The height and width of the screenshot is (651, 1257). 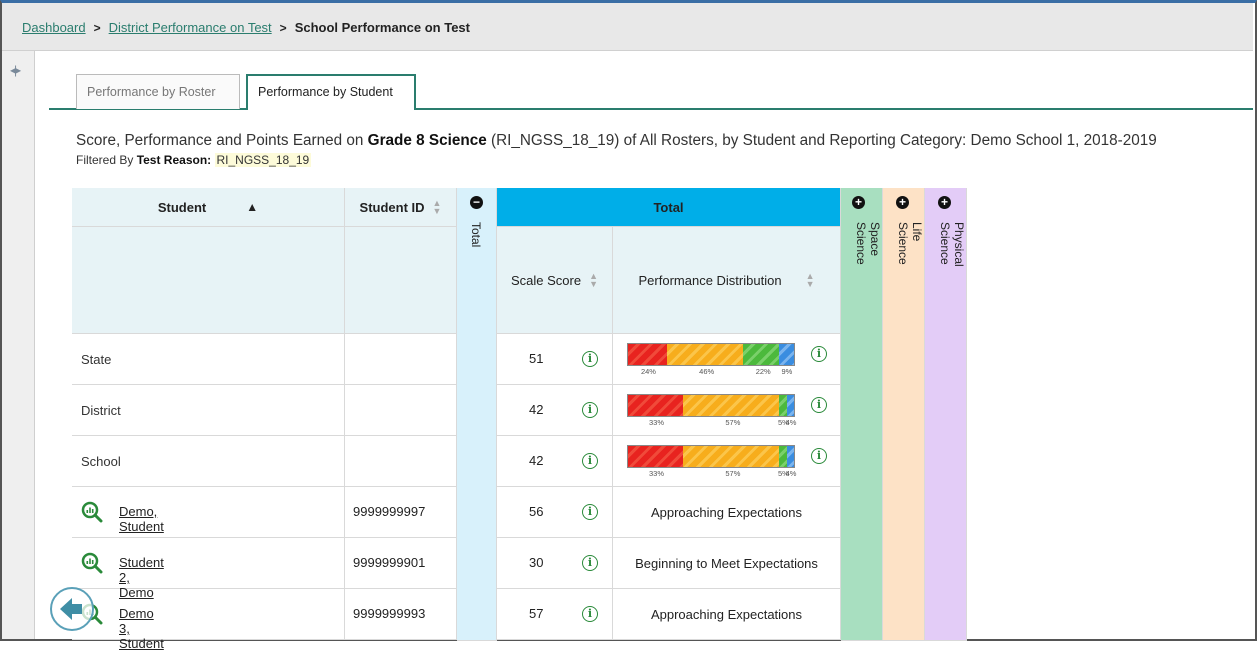 What do you see at coordinates (141, 519) in the screenshot?
I see `student-name-link: Demo, Student` at bounding box center [141, 519].